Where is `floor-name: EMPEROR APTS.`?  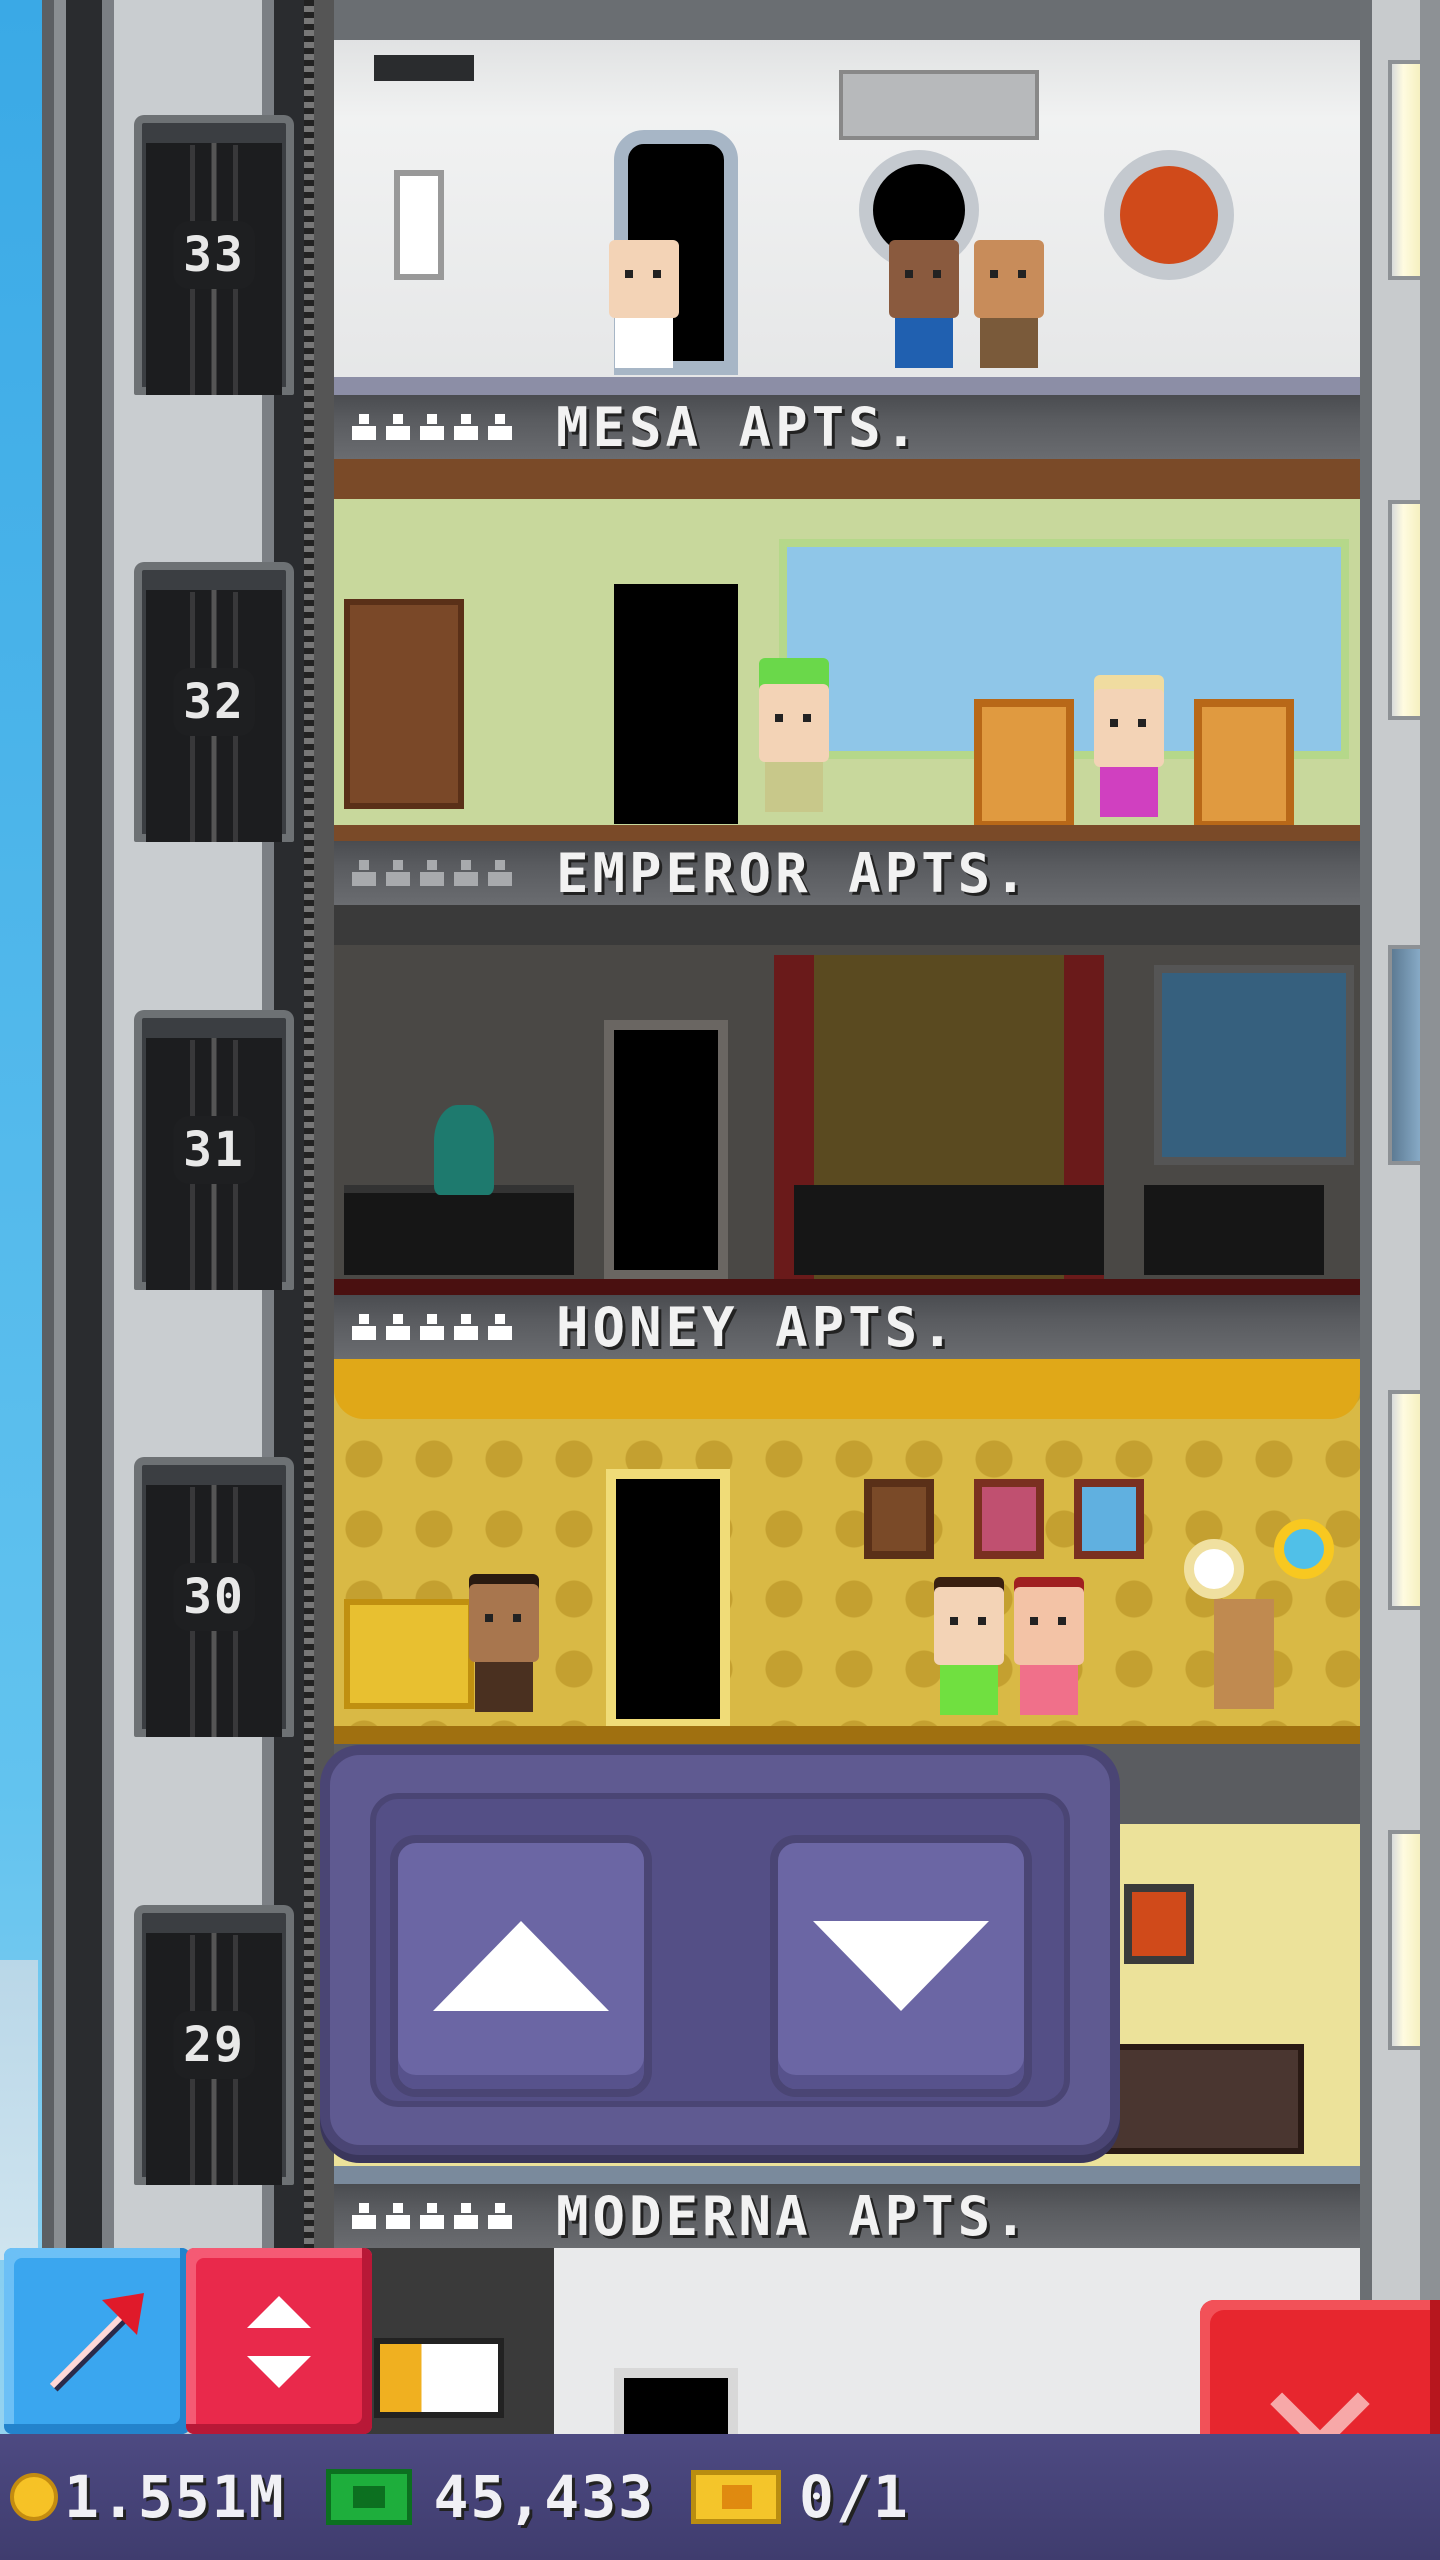
floor-name: EMPEROR APTS. is located at coordinates (793, 873).